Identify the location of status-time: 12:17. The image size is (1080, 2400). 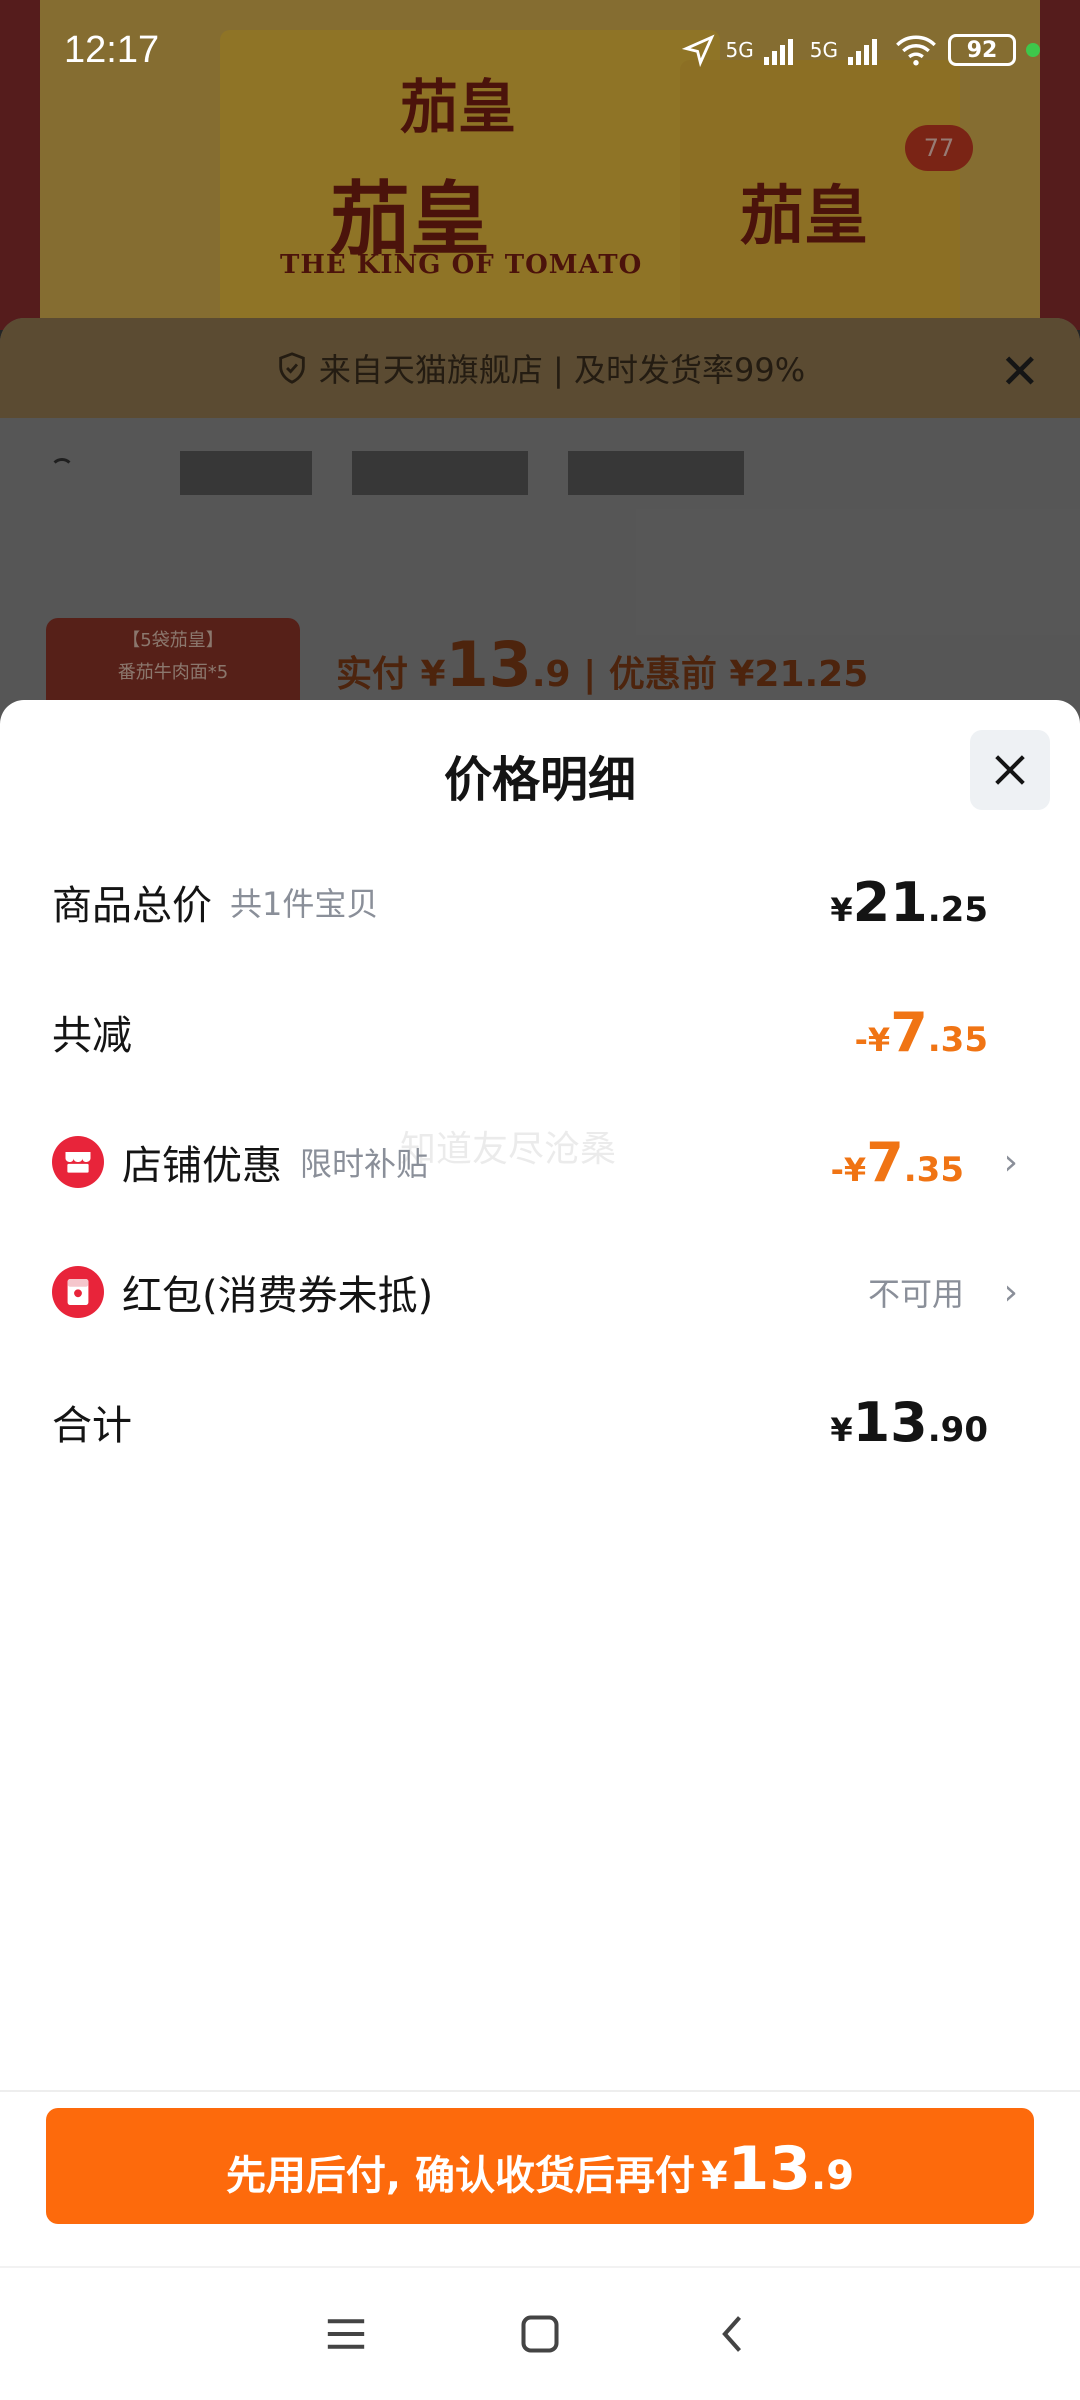
(112, 49).